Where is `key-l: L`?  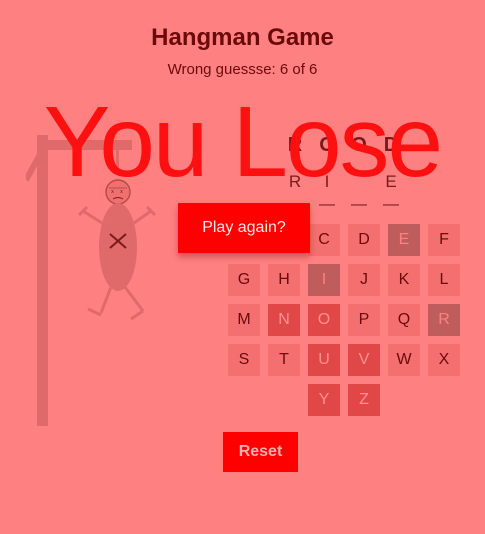
key-l: L is located at coordinates (444, 280).